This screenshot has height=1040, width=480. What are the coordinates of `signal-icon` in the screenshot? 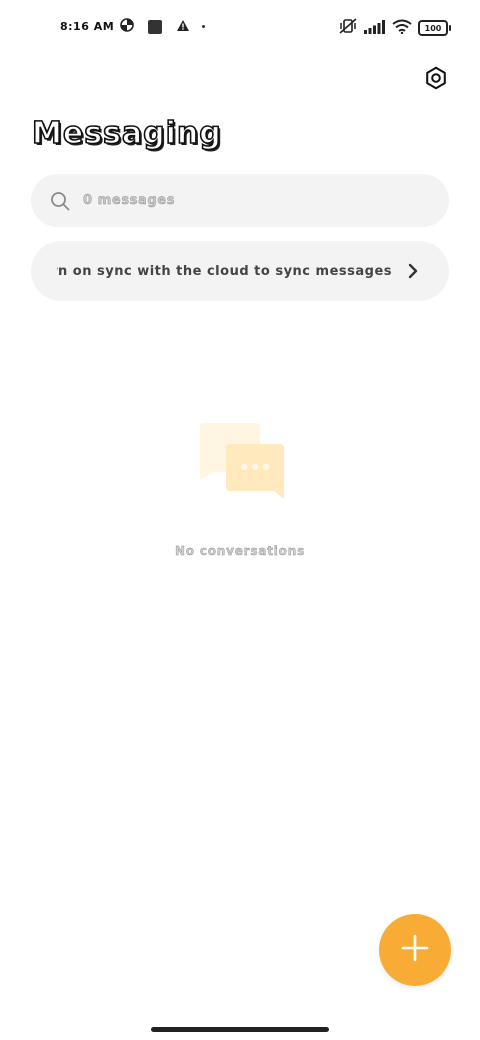 It's located at (375, 28).